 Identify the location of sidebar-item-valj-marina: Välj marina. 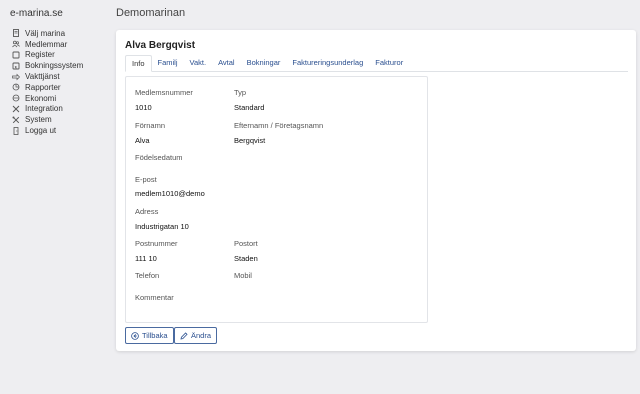
(61, 33).